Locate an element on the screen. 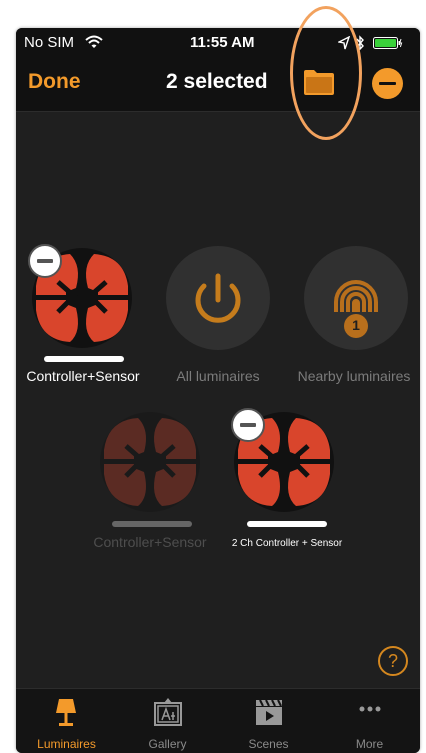 The image size is (426, 753). nearby-count-badge: 1 is located at coordinates (356, 325).